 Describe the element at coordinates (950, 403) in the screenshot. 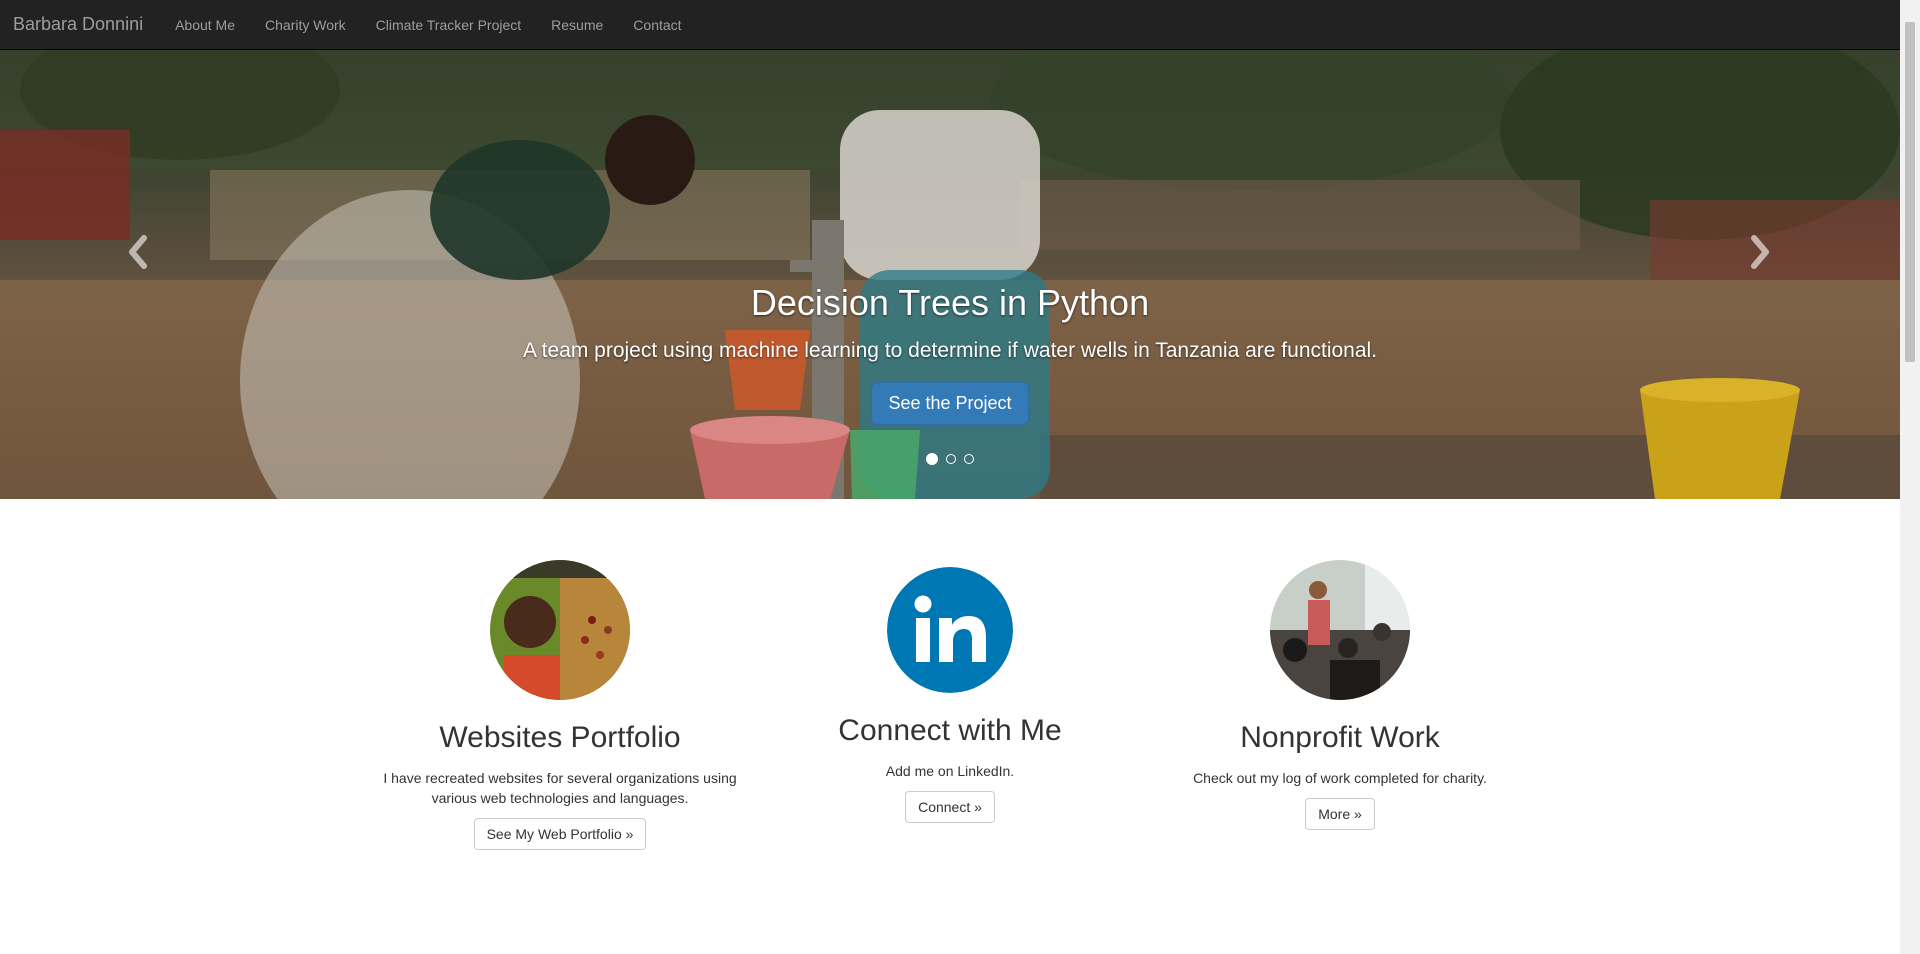

I see `see-project-button: See the Project` at that location.